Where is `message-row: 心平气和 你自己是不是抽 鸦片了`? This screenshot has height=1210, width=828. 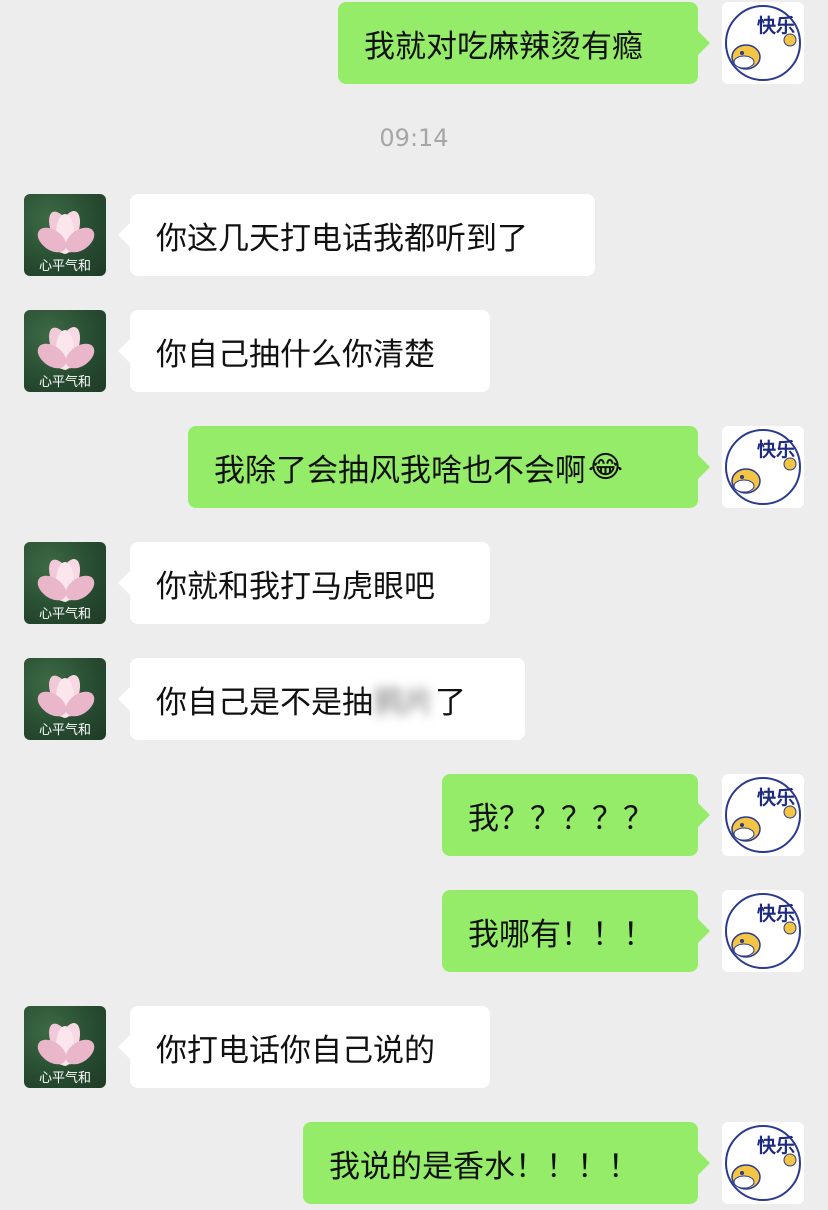
message-row: 心平气和 你自己是不是抽 鸦片了 is located at coordinates (414, 699).